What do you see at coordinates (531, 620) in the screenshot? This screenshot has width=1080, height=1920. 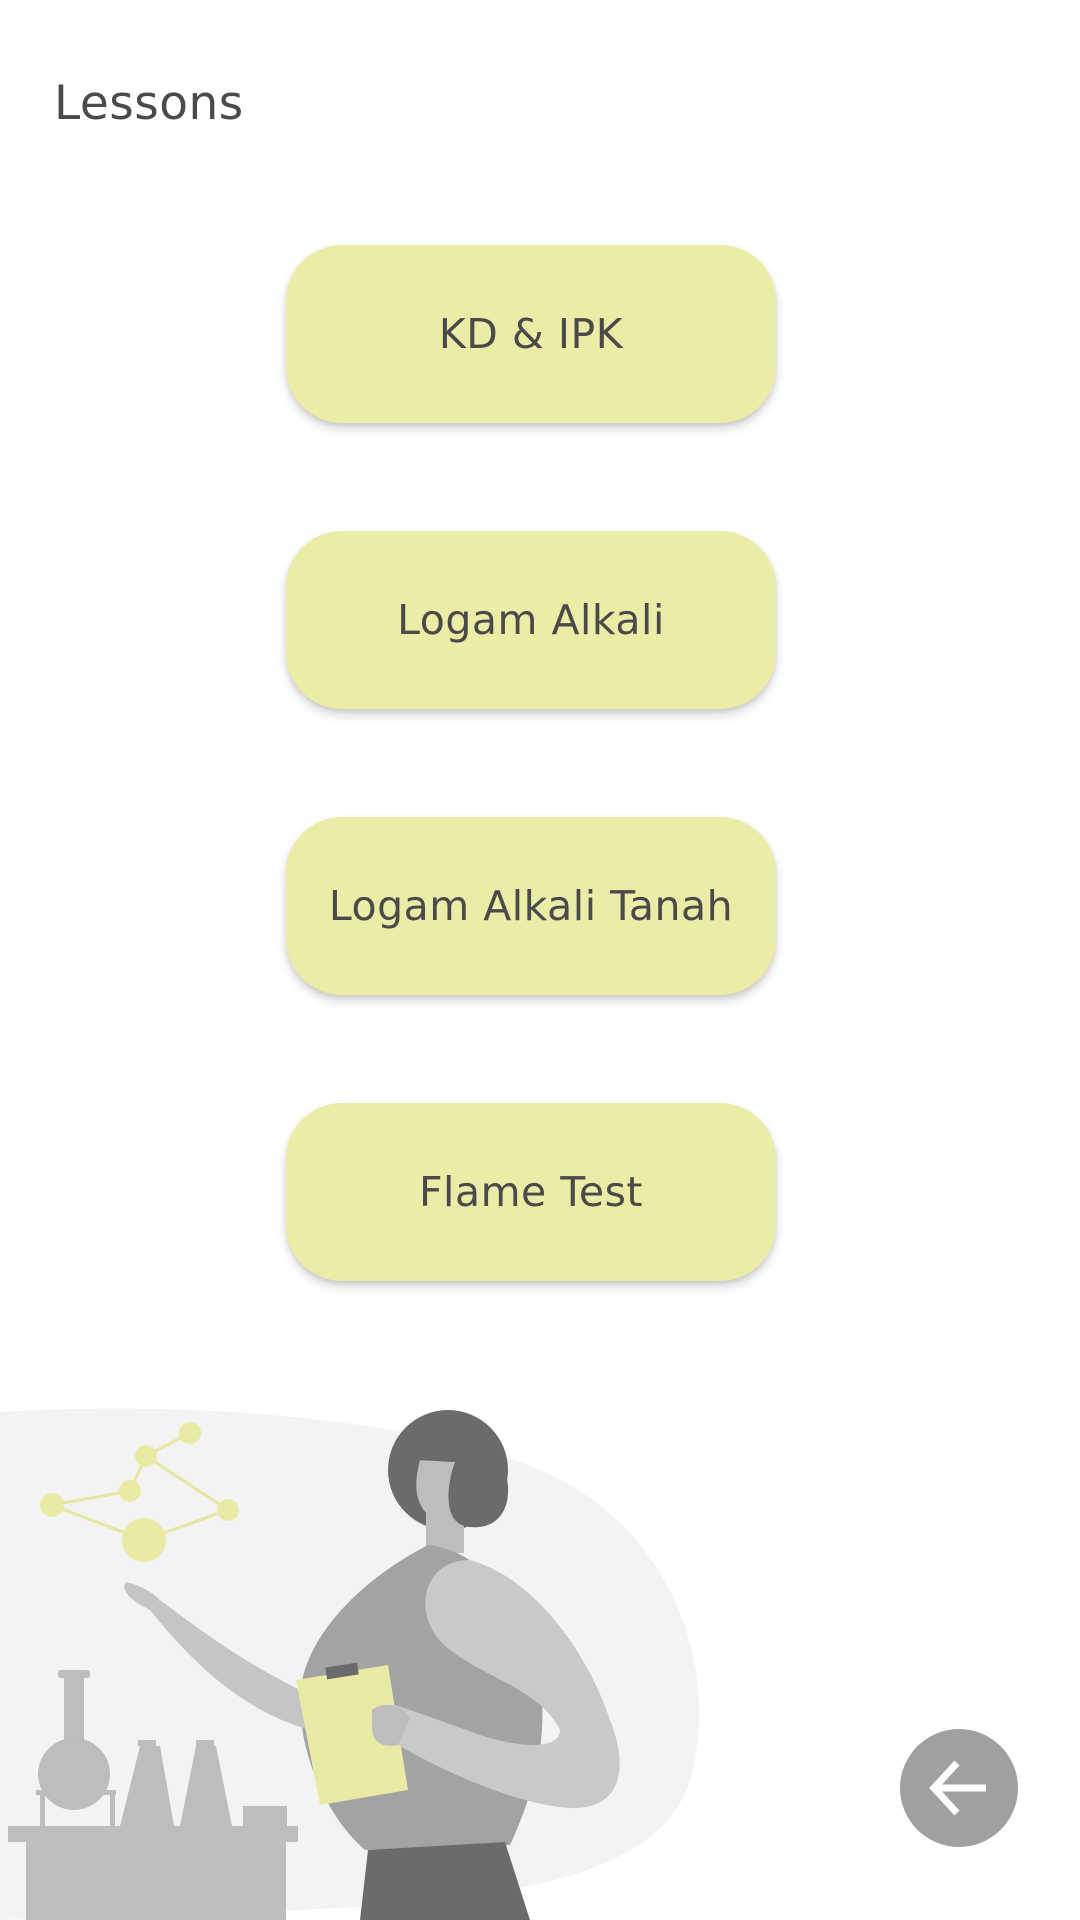 I see `lesson-button-logam-alkali: Logam Alkali` at bounding box center [531, 620].